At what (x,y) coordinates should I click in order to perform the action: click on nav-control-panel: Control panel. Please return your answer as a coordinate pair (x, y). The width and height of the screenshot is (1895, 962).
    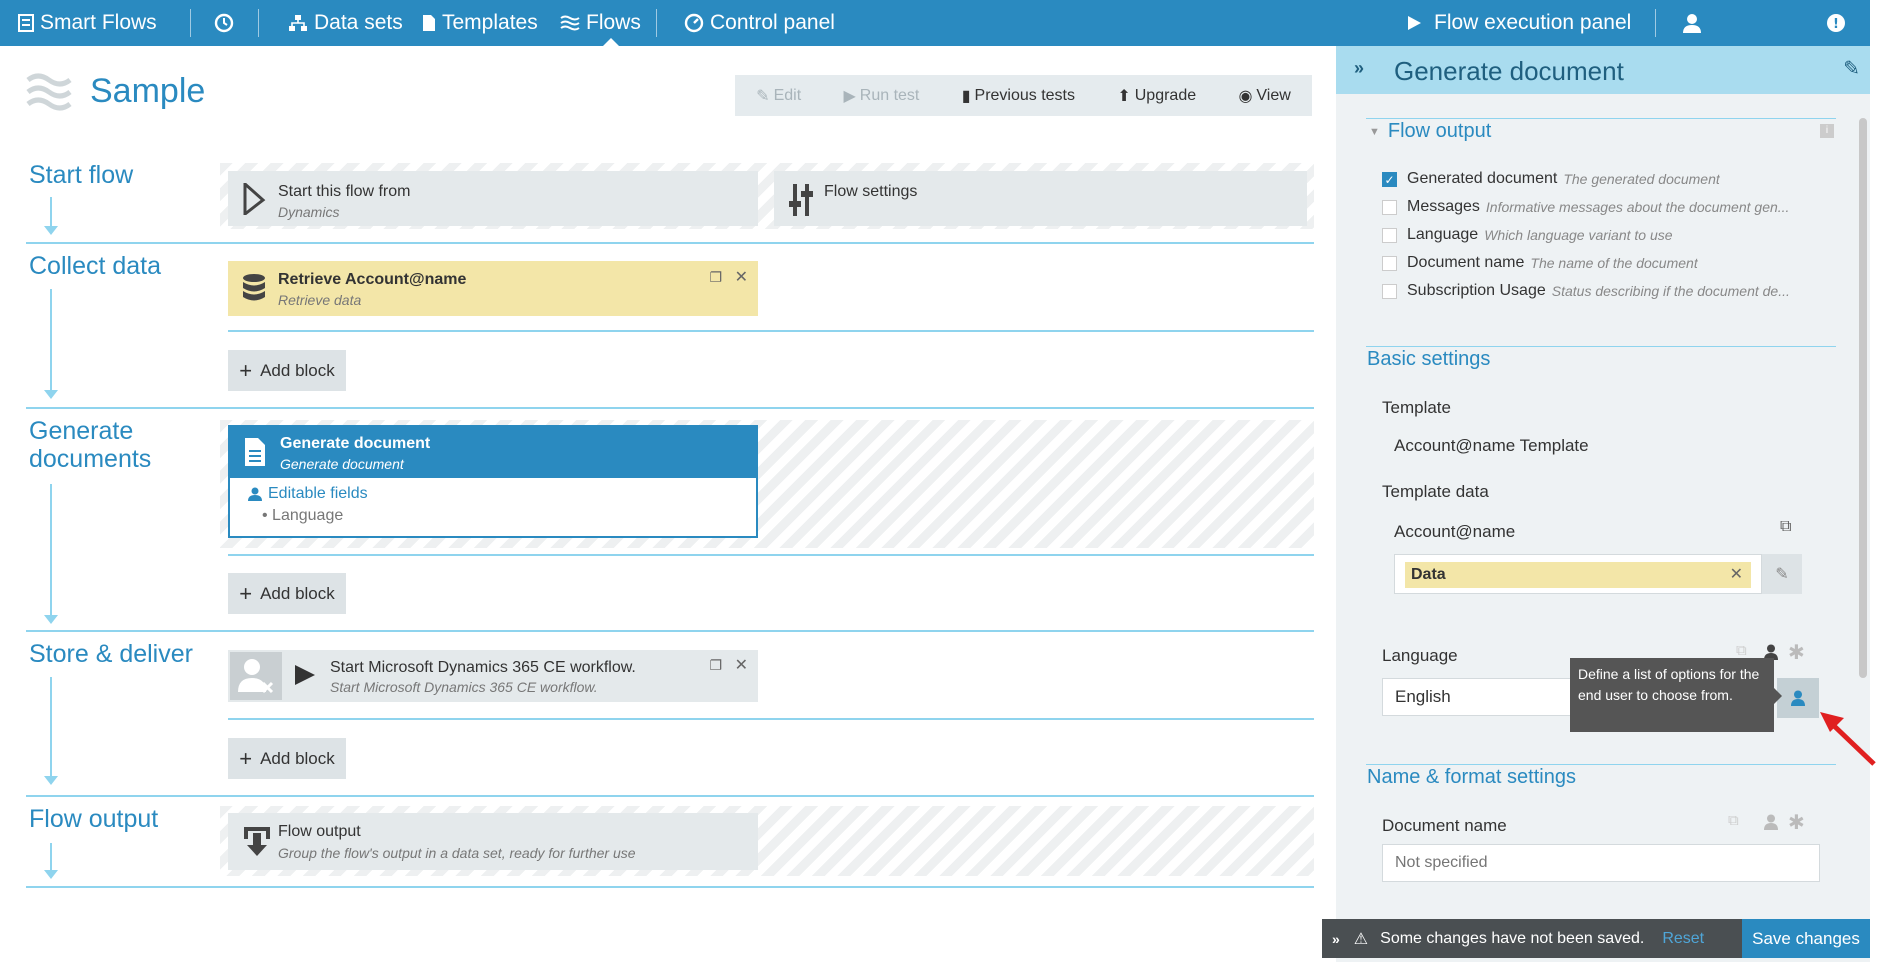
    Looking at the image, I should click on (759, 23).